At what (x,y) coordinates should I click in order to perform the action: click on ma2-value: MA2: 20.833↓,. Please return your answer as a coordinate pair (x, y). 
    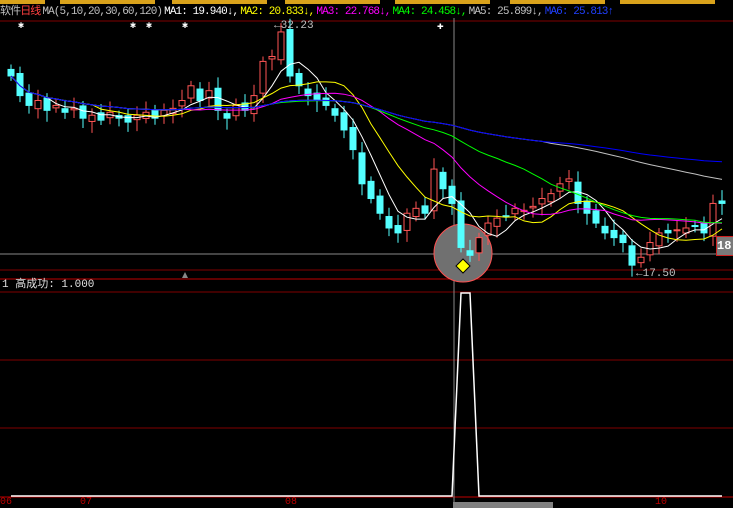
    Looking at the image, I should click on (277, 12).